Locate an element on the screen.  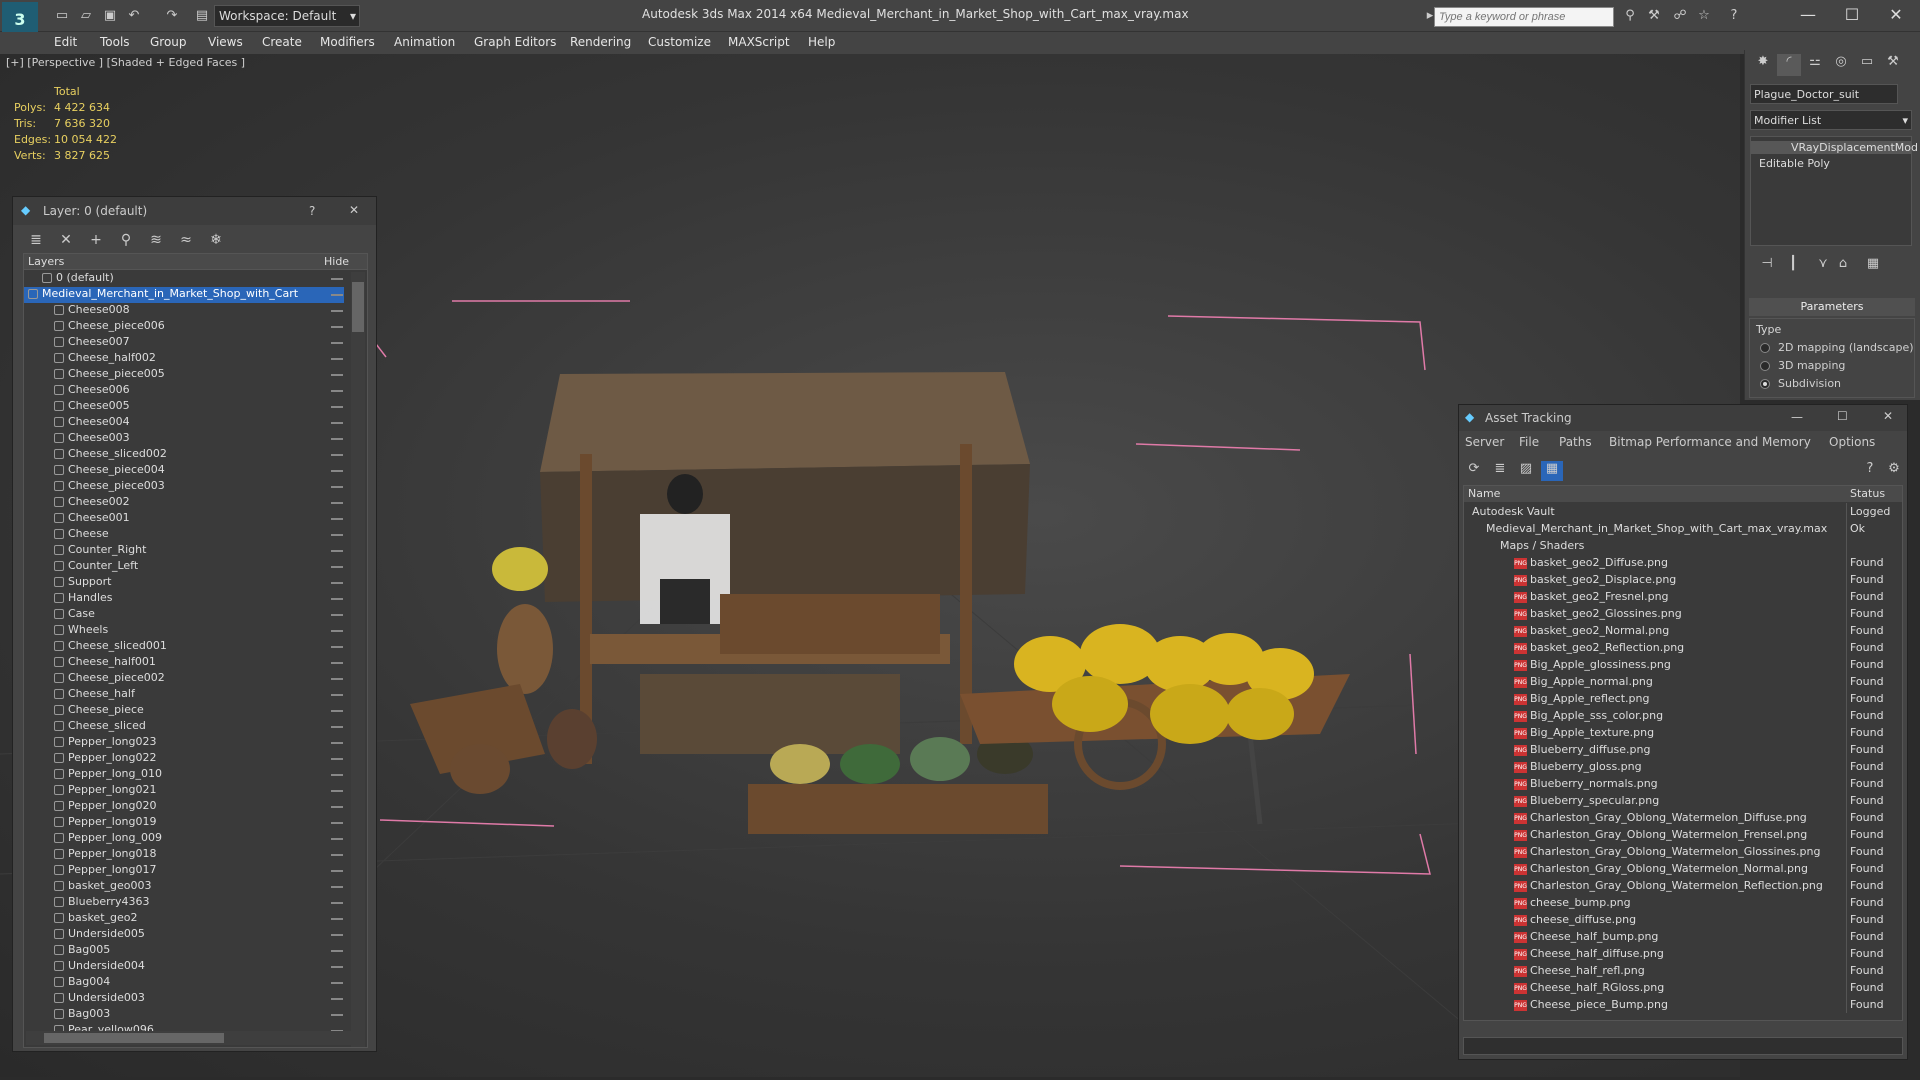
vertical-scrollbar is located at coordinates (358, 659).